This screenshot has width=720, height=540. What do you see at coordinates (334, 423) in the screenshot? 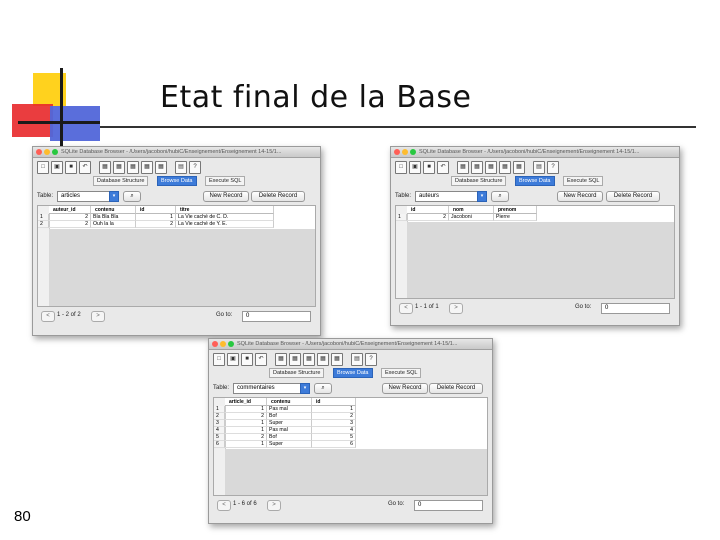
I see `table-cell: 3` at bounding box center [334, 423].